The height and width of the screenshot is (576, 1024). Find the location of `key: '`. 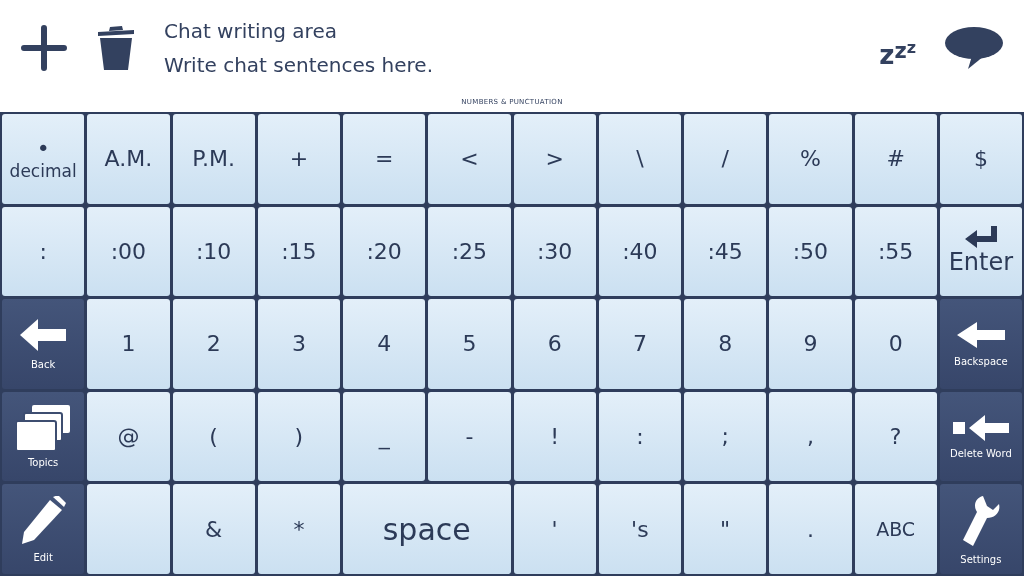

key: ' is located at coordinates (554, 529).